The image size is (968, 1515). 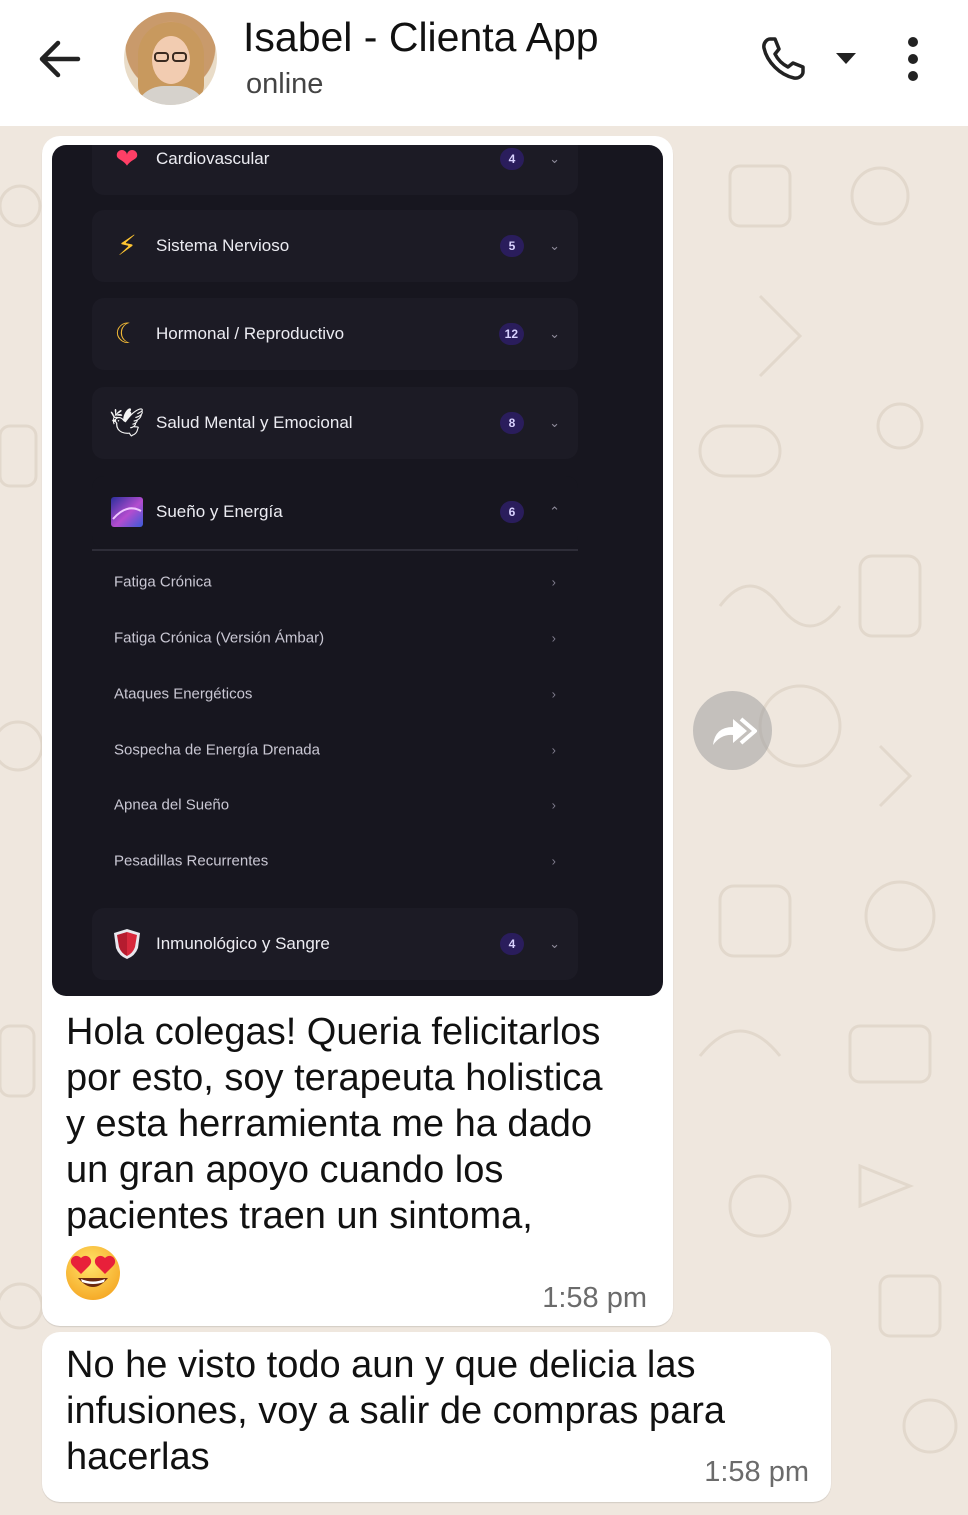 What do you see at coordinates (299, 1216) in the screenshot?
I see `message-line: pacientes traen un sintoma,` at bounding box center [299, 1216].